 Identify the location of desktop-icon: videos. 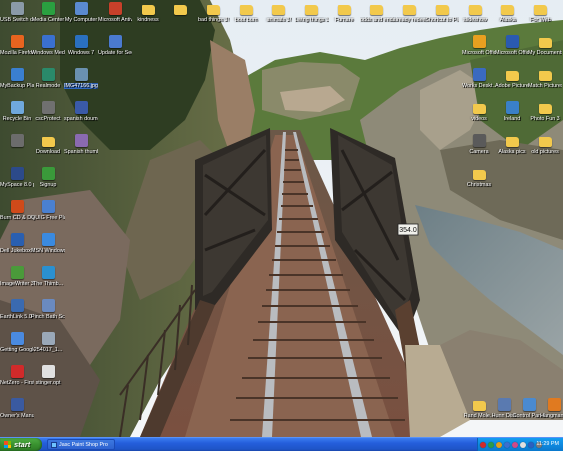
(479, 118).